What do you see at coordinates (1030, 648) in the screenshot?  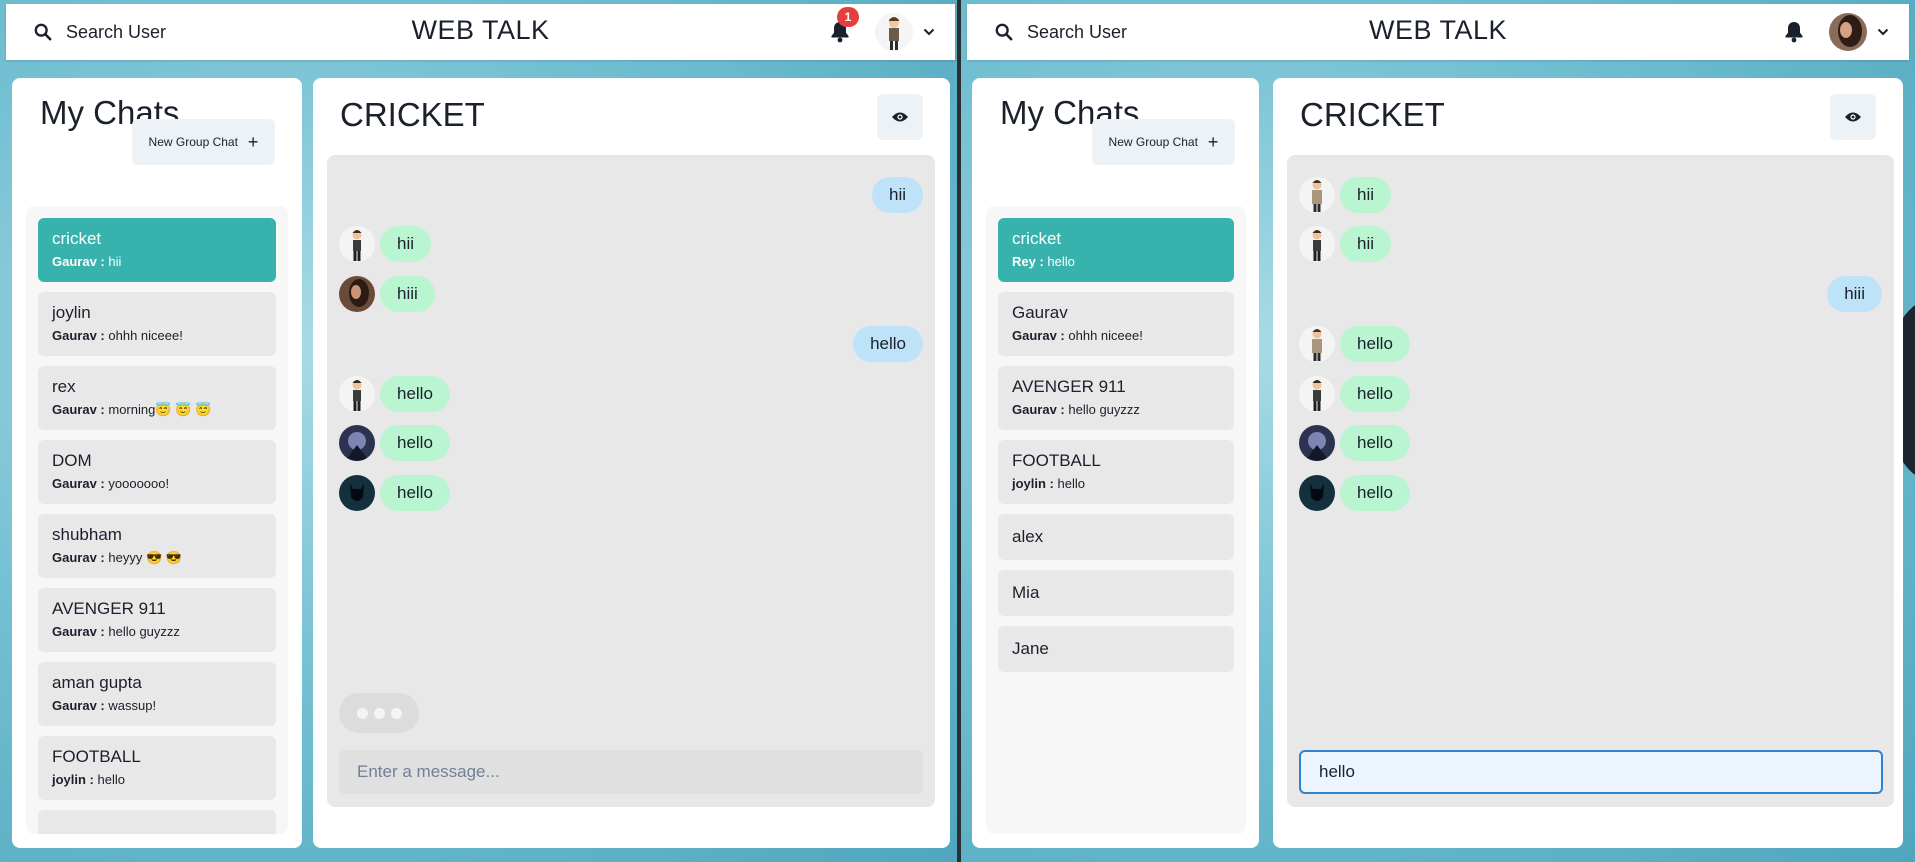 I see `chat-name: Jane` at bounding box center [1030, 648].